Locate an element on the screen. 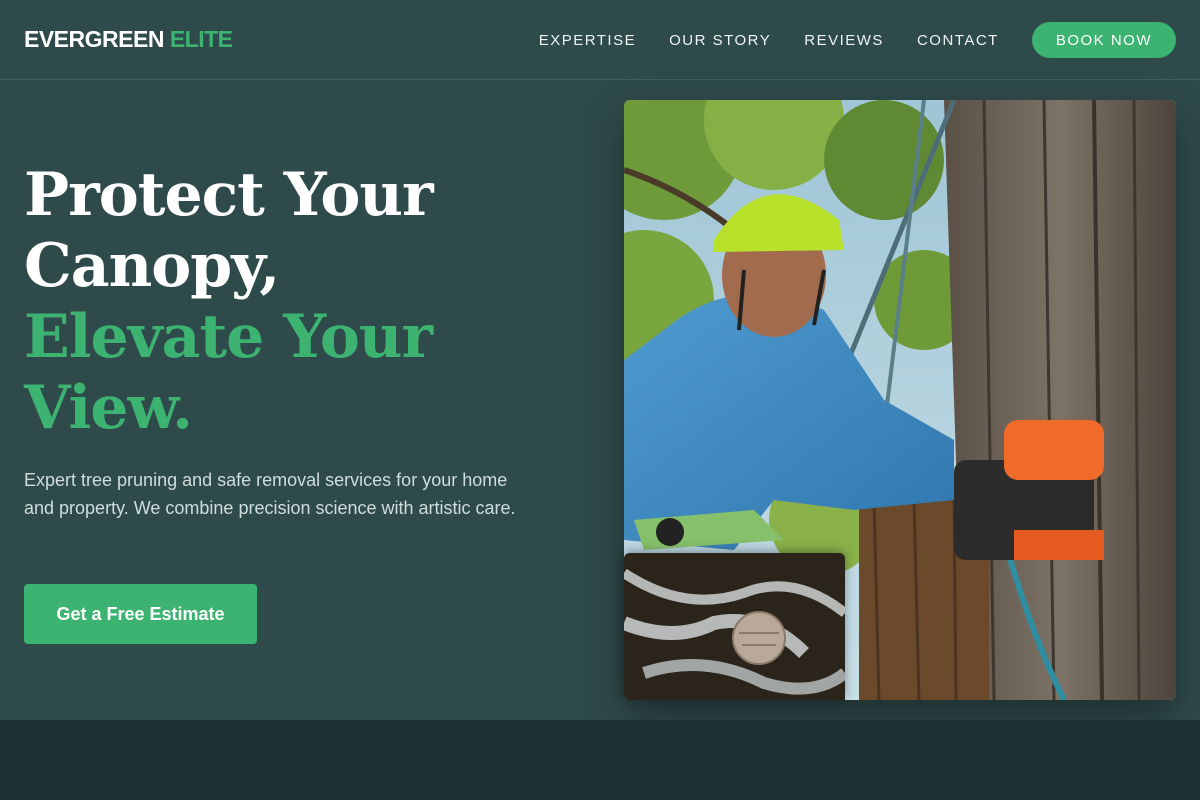 This screenshot has width=1200, height=800. brand-logo: EVERGREEN ELITE is located at coordinates (128, 39).